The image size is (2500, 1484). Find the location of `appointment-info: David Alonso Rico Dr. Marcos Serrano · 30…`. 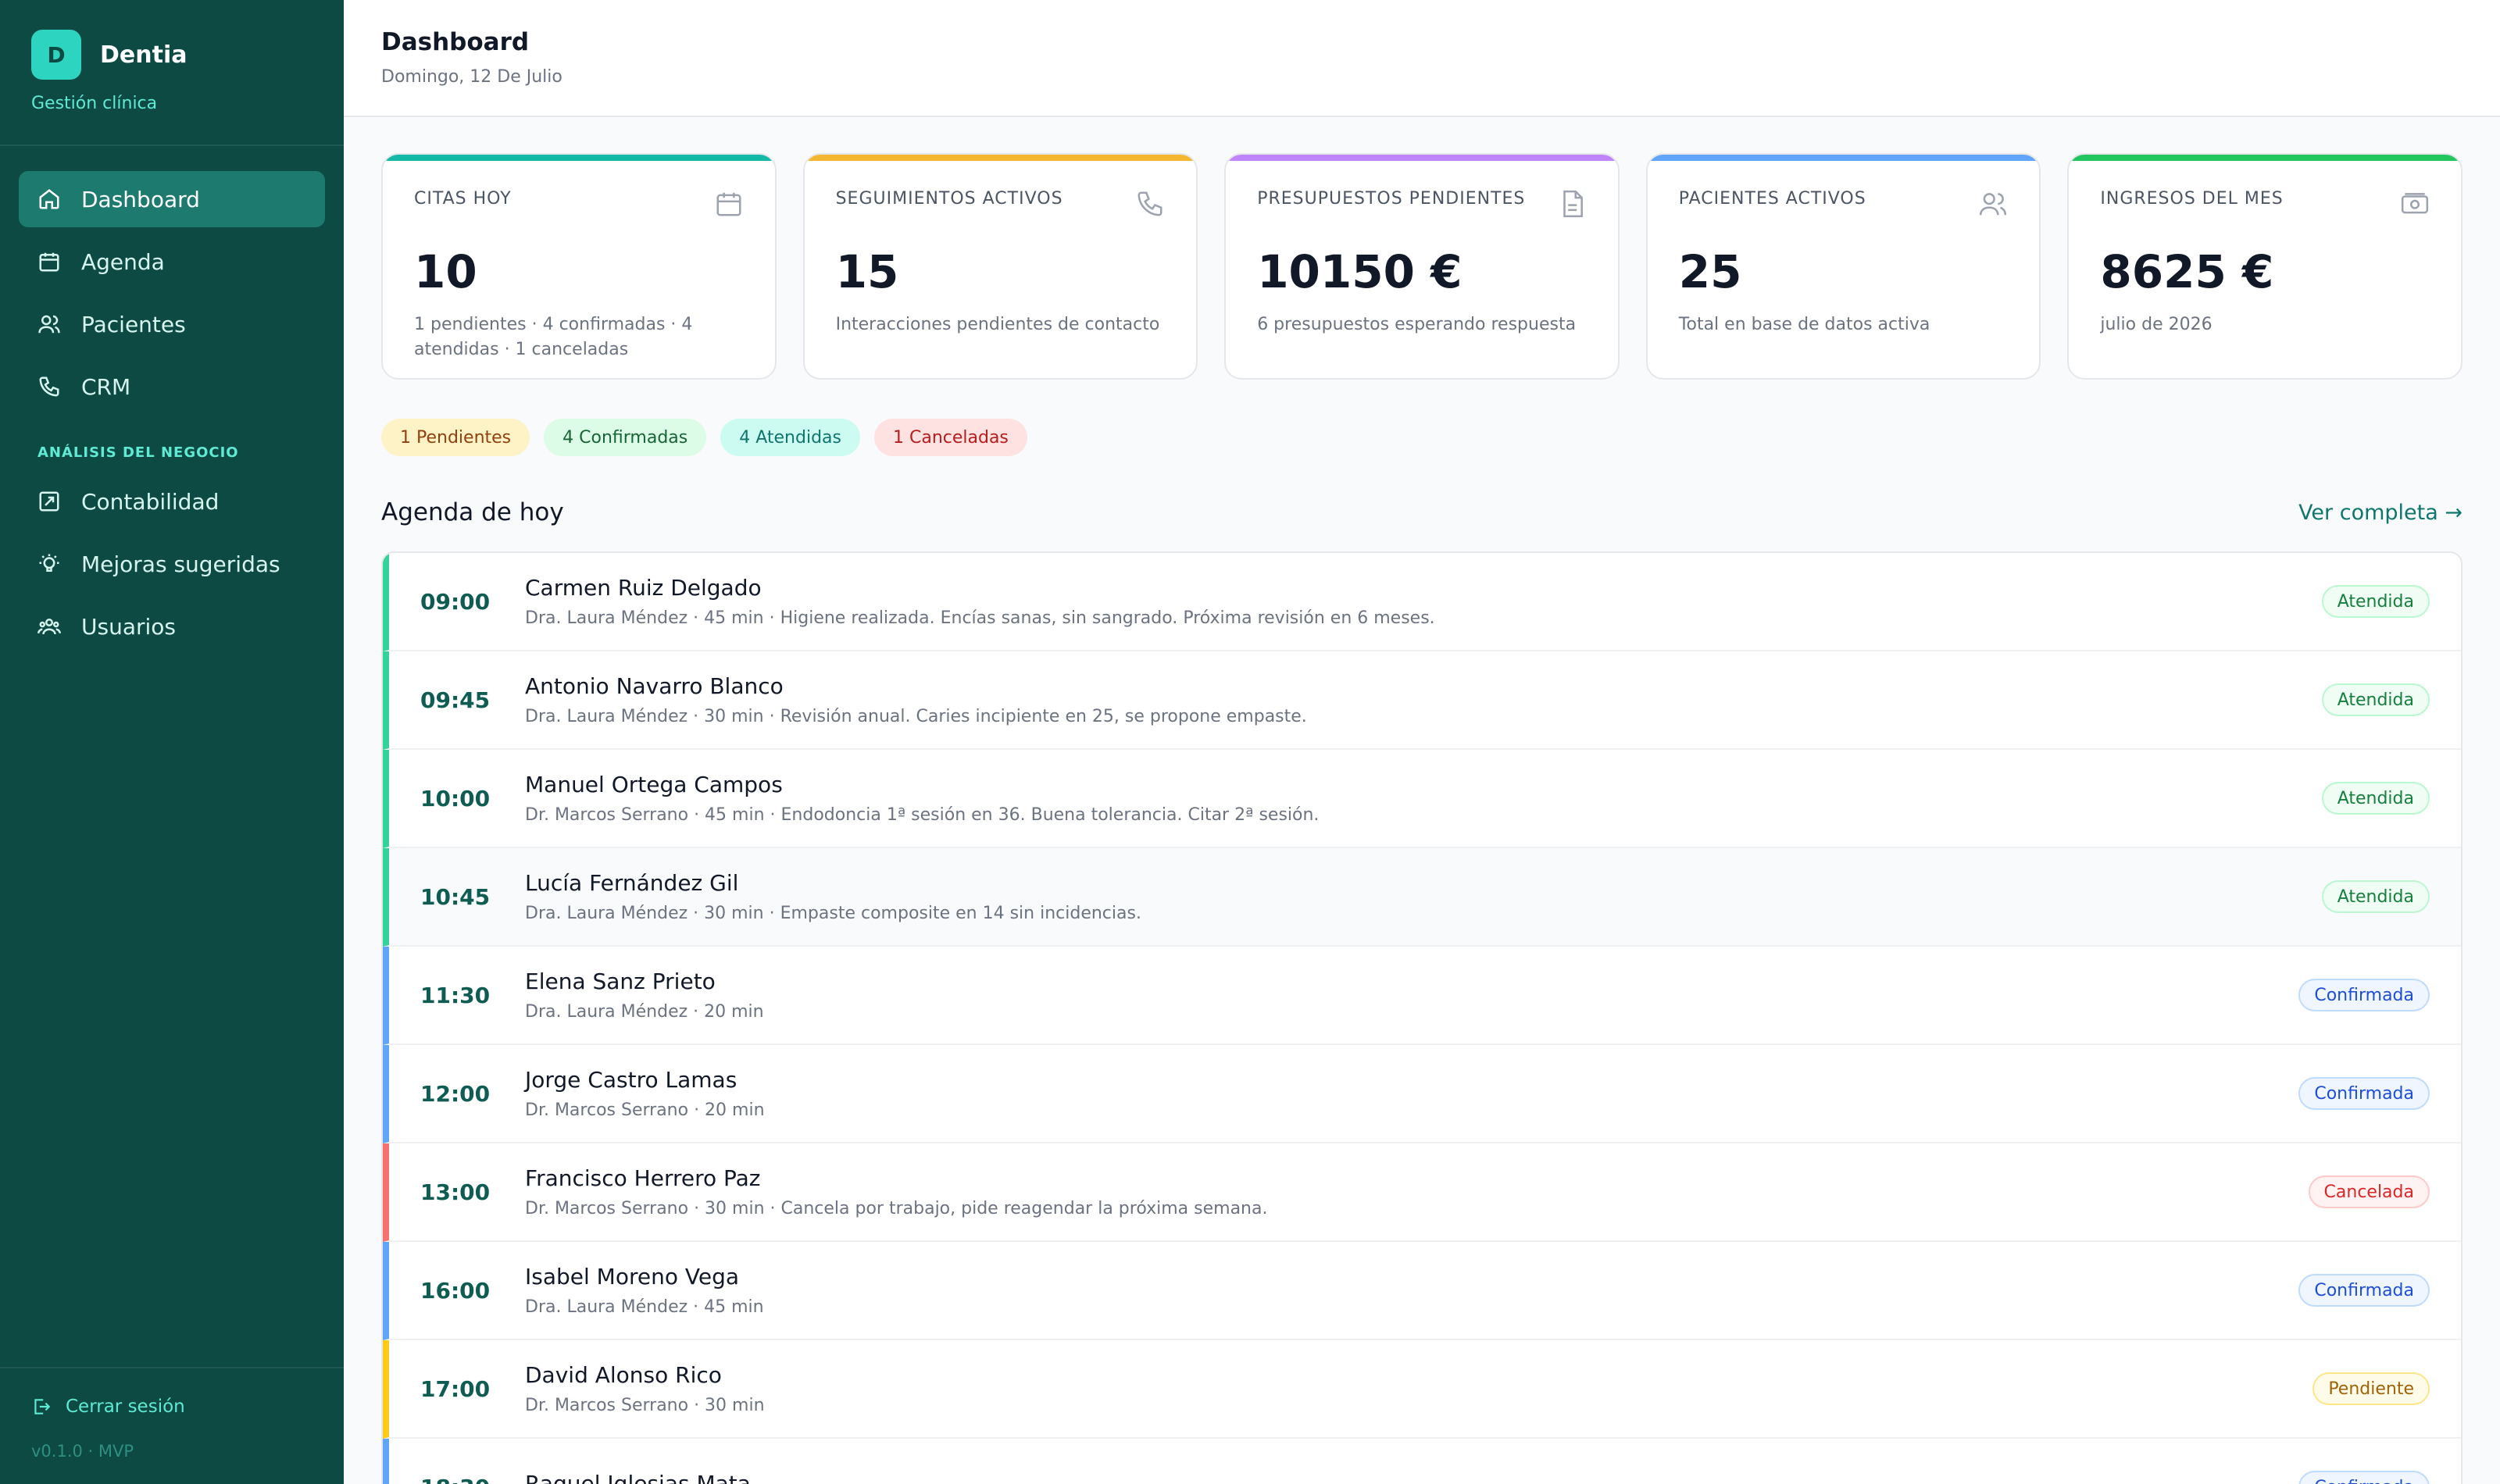

appointment-info: David Alonso Rico Dr. Marcos Serrano · 30… is located at coordinates (1418, 1388).